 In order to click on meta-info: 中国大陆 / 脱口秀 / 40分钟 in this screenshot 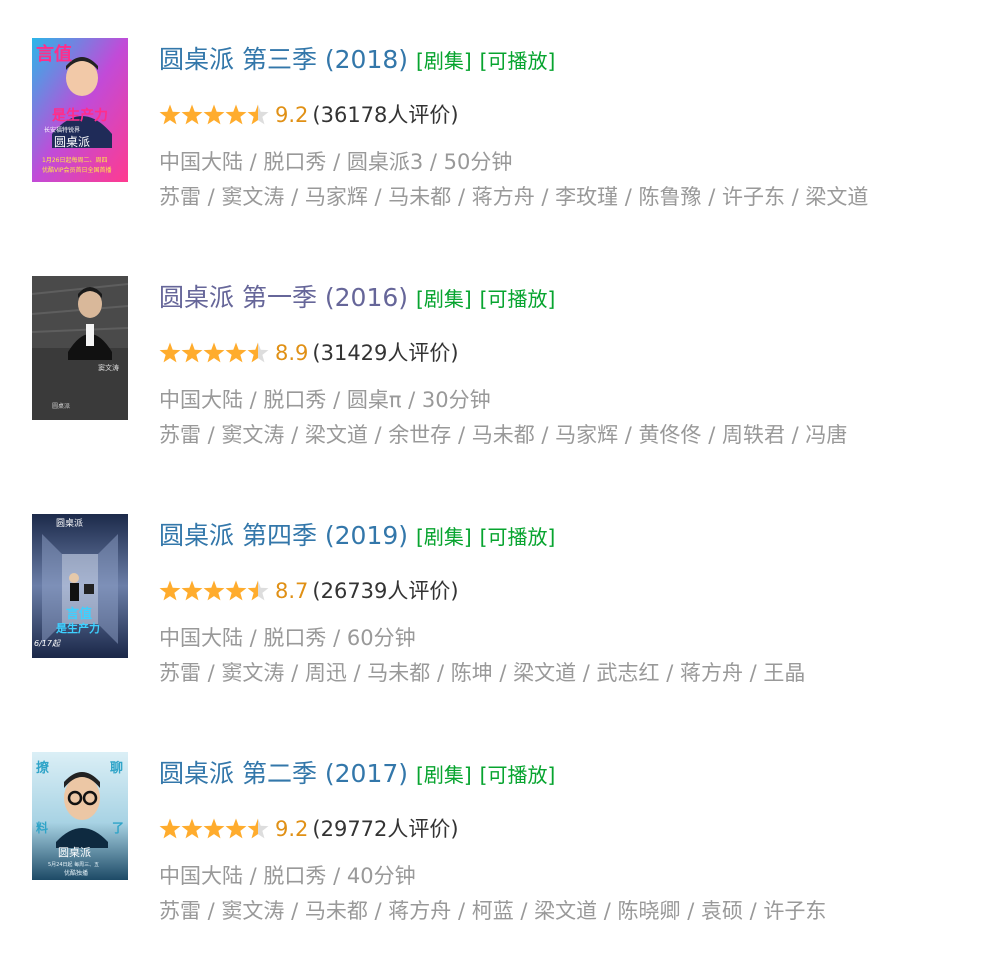, I will do `click(287, 876)`.